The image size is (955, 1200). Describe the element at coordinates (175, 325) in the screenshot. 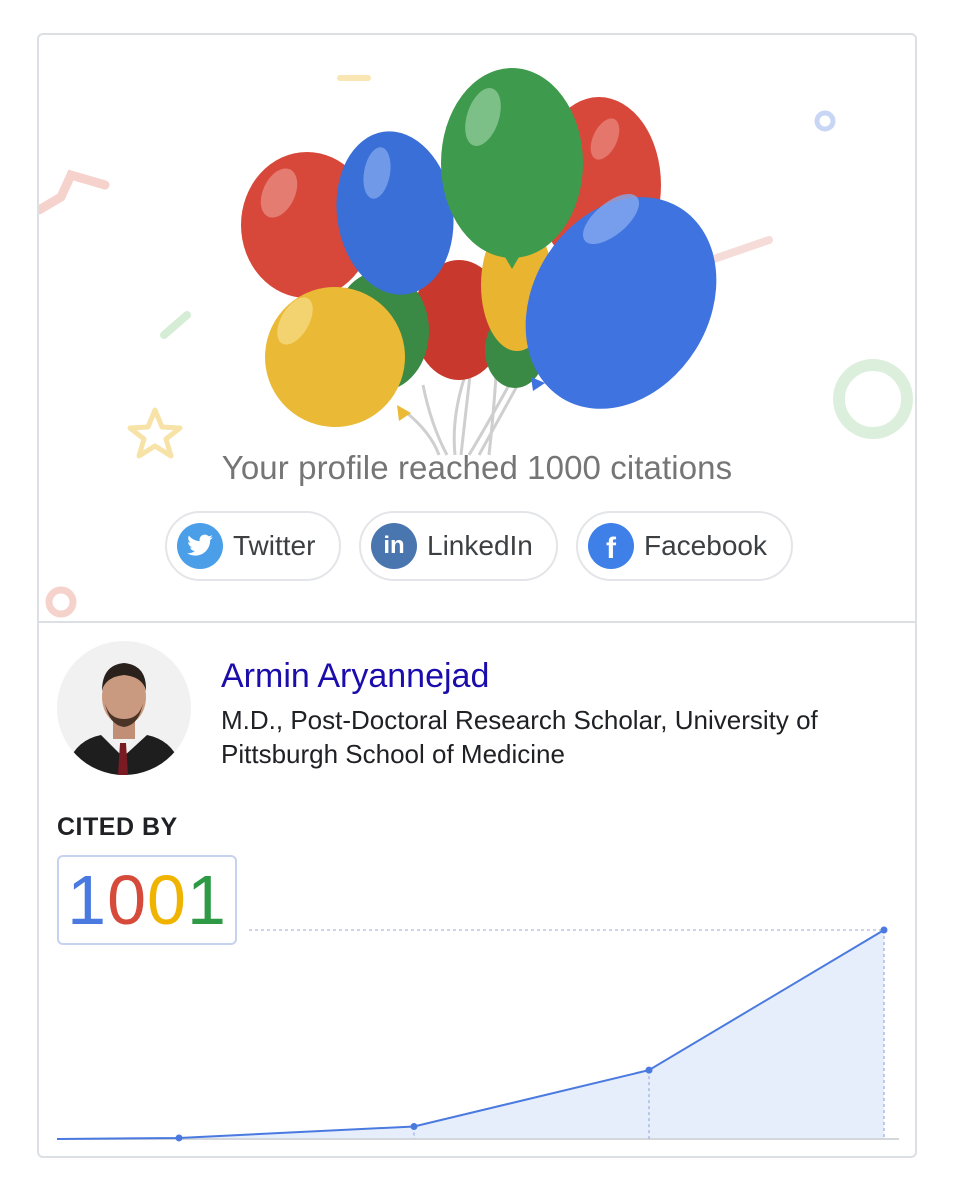

I see `confetti-dash-green` at that location.